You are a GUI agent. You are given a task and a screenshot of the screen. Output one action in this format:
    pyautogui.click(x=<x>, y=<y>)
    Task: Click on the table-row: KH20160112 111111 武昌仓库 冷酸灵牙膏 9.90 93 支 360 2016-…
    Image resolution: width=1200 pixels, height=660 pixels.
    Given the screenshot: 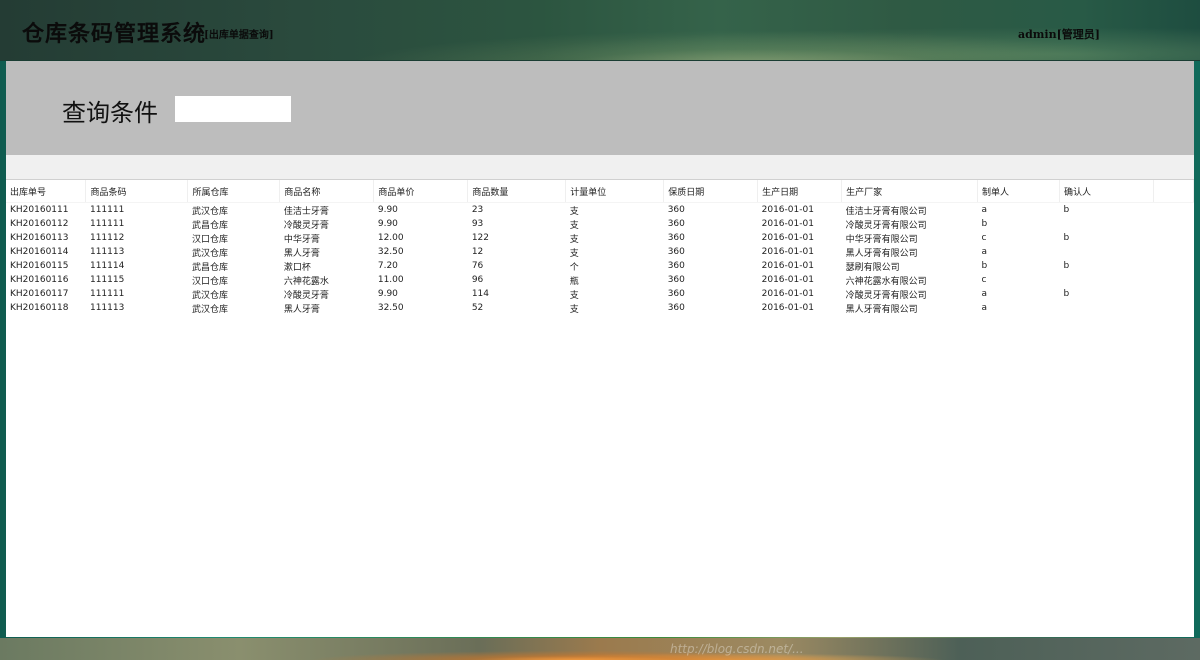 What is the action you would take?
    pyautogui.click(x=600, y=224)
    